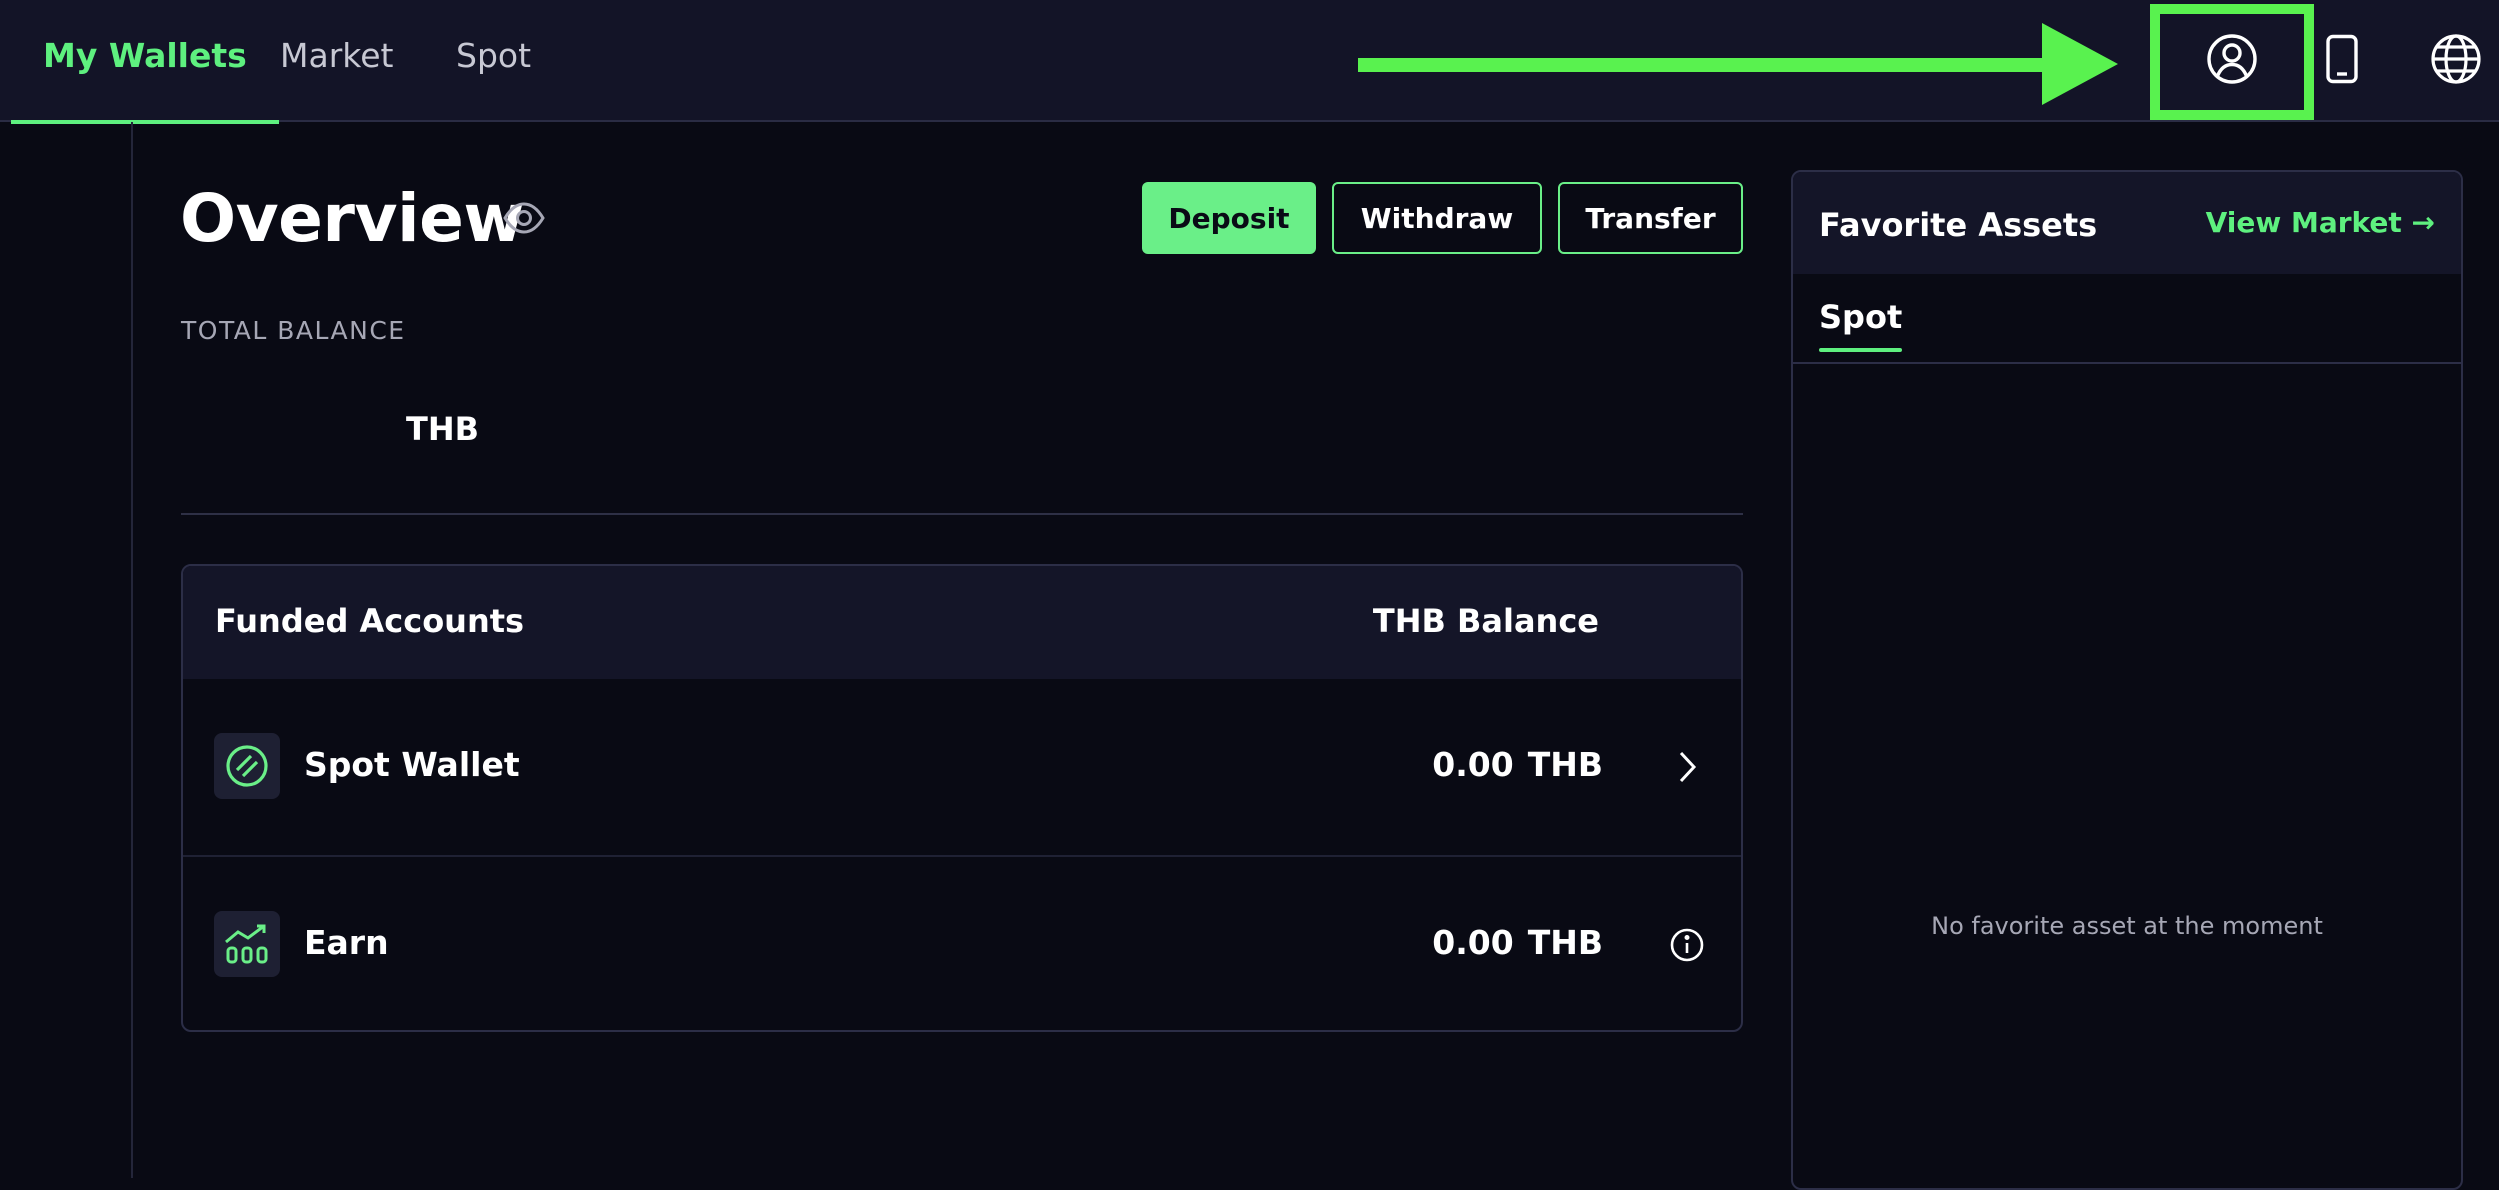  What do you see at coordinates (1687, 945) in the screenshot?
I see `info-icon` at bounding box center [1687, 945].